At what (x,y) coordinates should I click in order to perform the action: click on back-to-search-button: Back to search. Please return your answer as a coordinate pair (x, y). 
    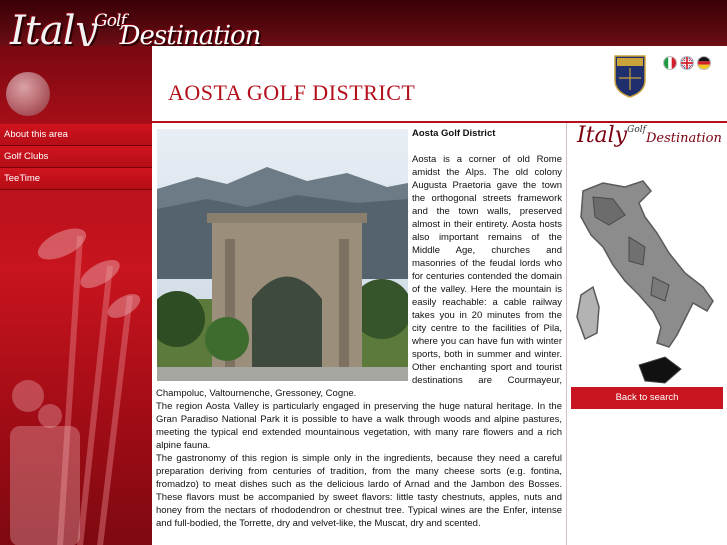
    Looking at the image, I should click on (647, 398).